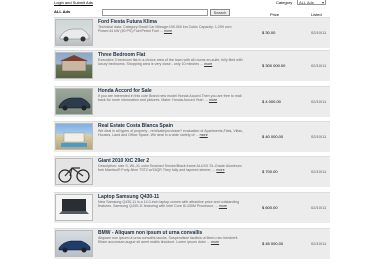  What do you see at coordinates (270, 171) in the screenshot?
I see `listing-price: $ 700.00` at bounding box center [270, 171].